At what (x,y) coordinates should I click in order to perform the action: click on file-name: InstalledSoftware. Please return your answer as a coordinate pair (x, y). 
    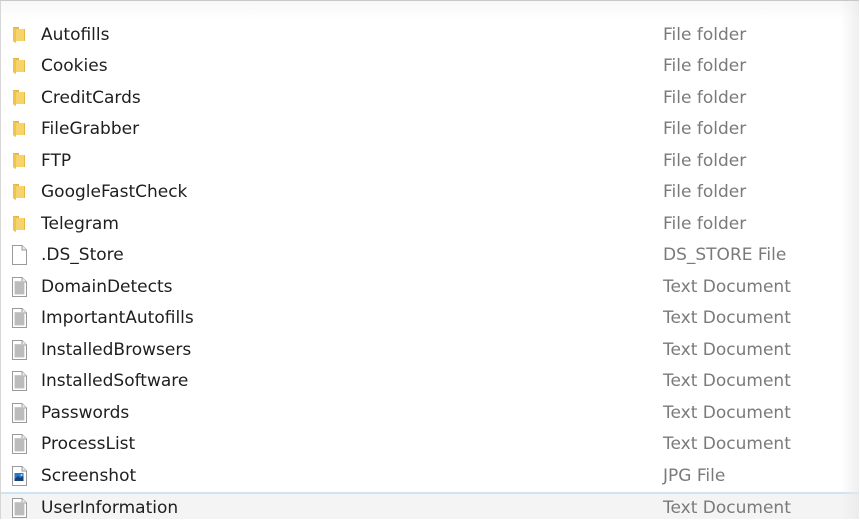
    Looking at the image, I should click on (115, 381).